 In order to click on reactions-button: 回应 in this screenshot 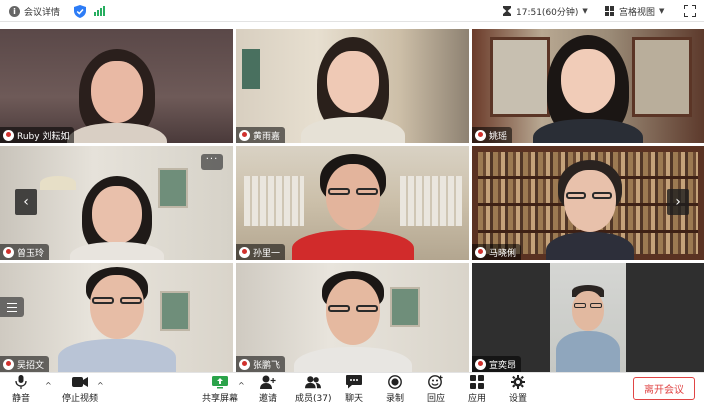, I will do `click(436, 389)`.